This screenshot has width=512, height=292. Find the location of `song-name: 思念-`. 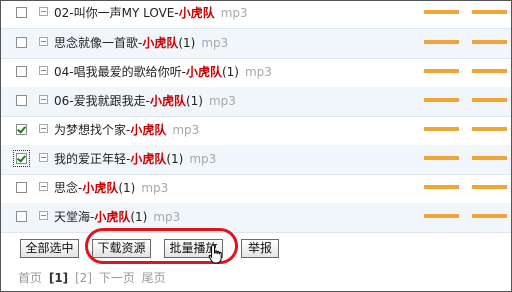

song-name: 思念- is located at coordinates (68, 188).